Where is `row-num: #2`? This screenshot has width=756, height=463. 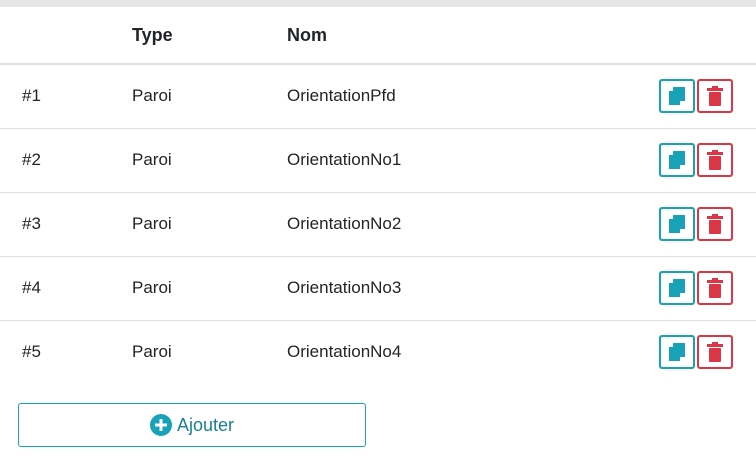 row-num: #2 is located at coordinates (31, 159).